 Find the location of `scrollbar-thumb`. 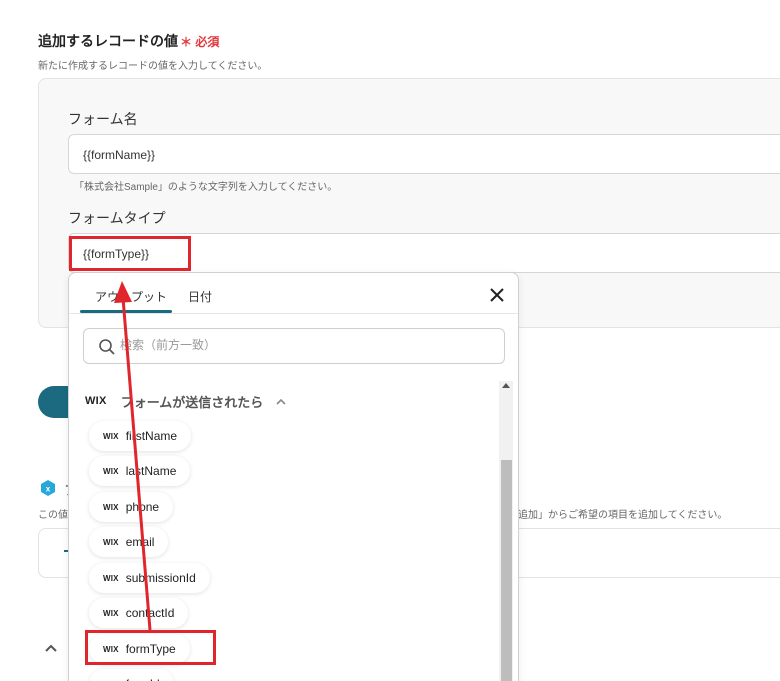

scrollbar-thumb is located at coordinates (506, 570).